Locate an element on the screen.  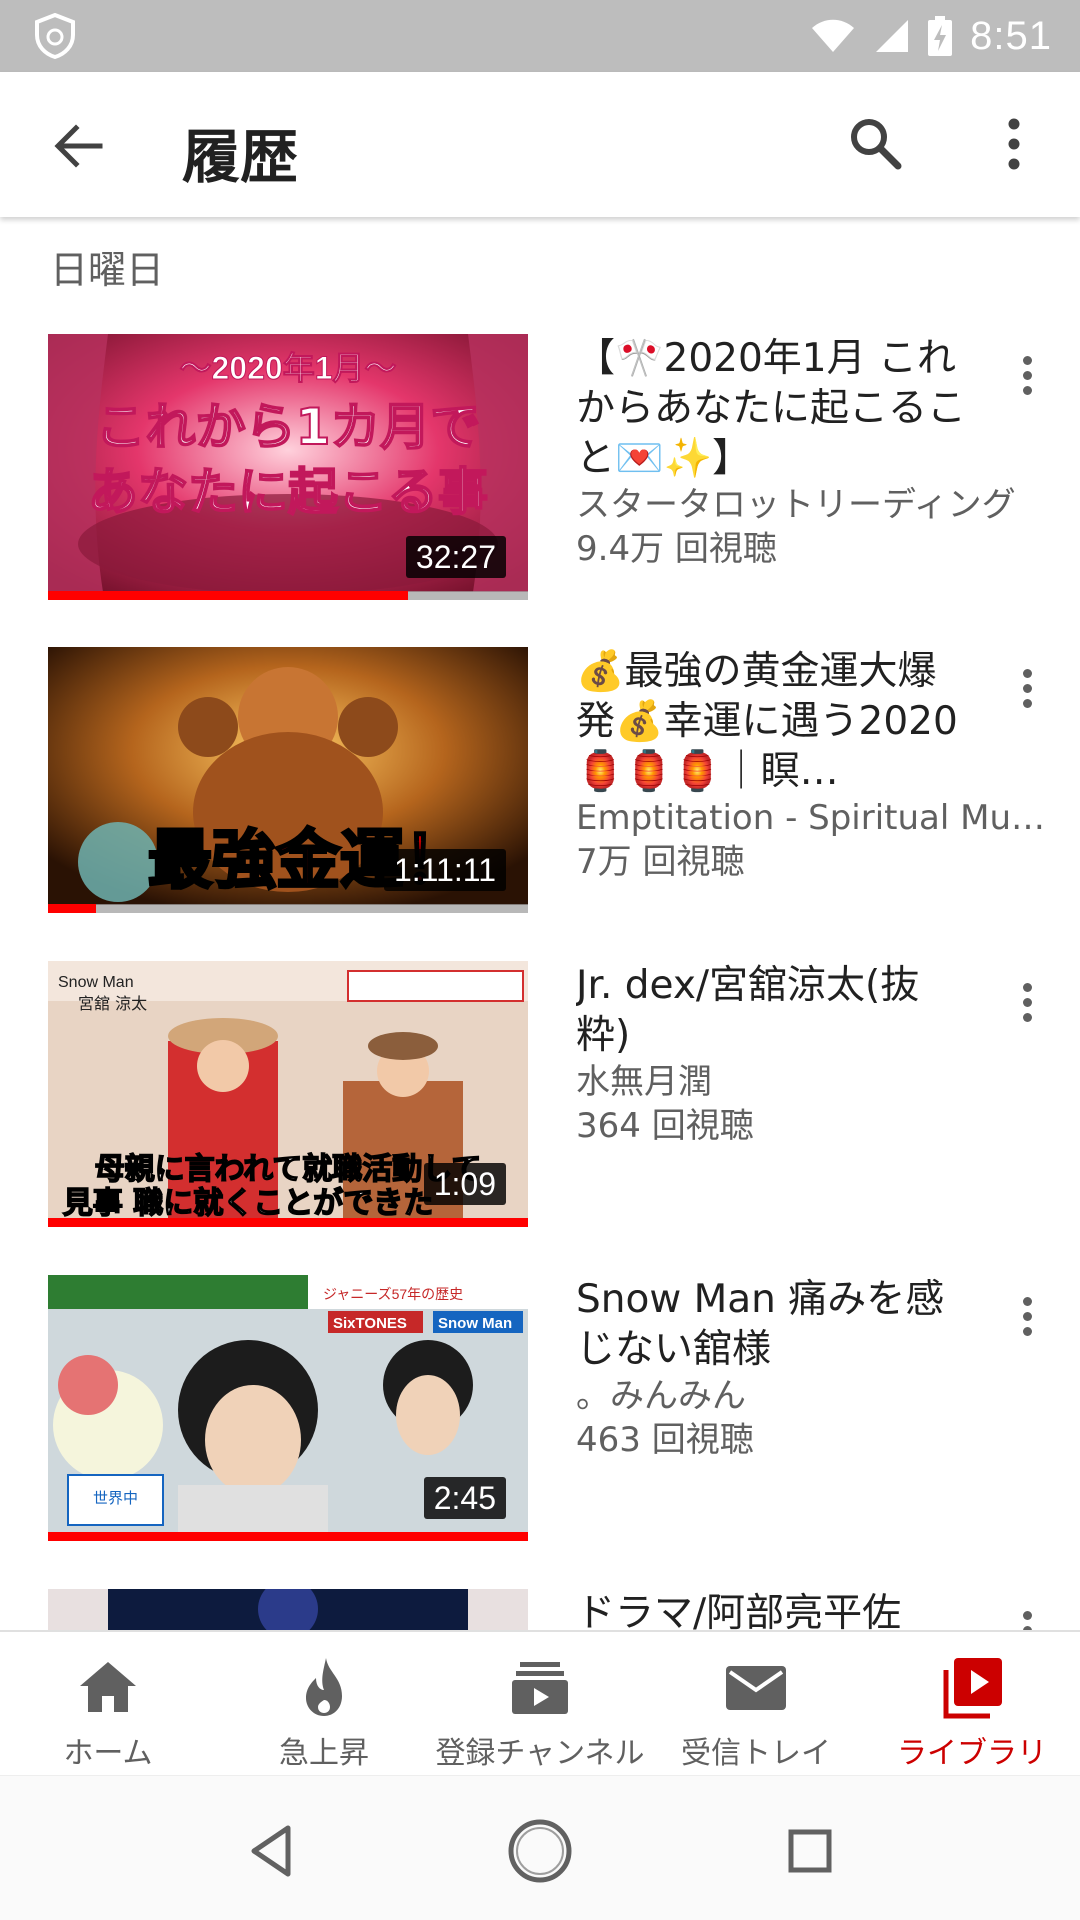
nav-label: 登録チャンネル is located at coordinates (540, 1753).